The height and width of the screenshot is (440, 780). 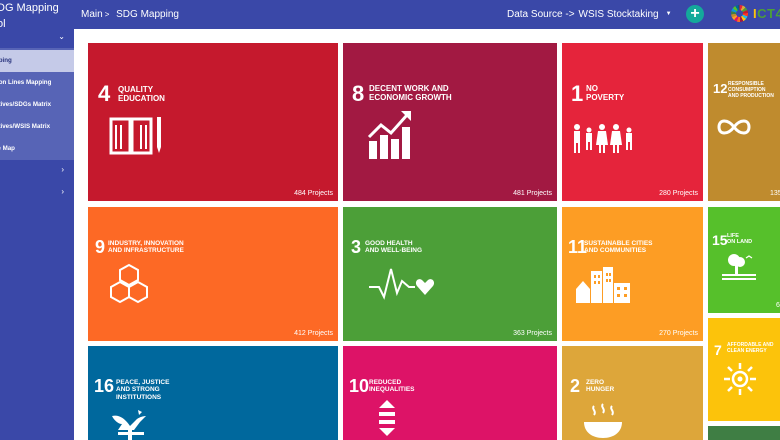 I want to click on sdg-tile-7: 7 Affordable and Clean Energy, so click(x=744, y=369).